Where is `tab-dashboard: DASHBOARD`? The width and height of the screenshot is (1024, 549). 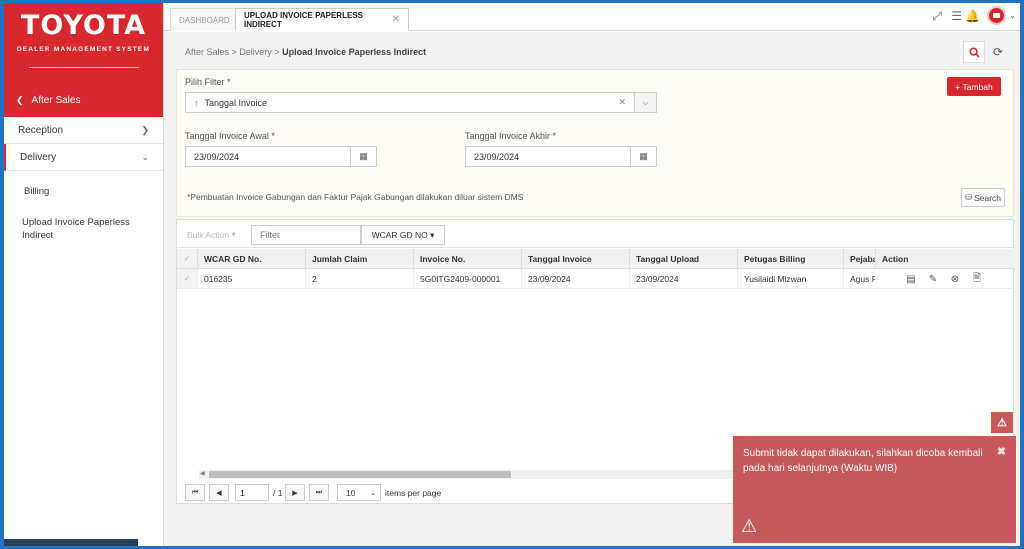 tab-dashboard: DASHBOARD is located at coordinates (204, 19).